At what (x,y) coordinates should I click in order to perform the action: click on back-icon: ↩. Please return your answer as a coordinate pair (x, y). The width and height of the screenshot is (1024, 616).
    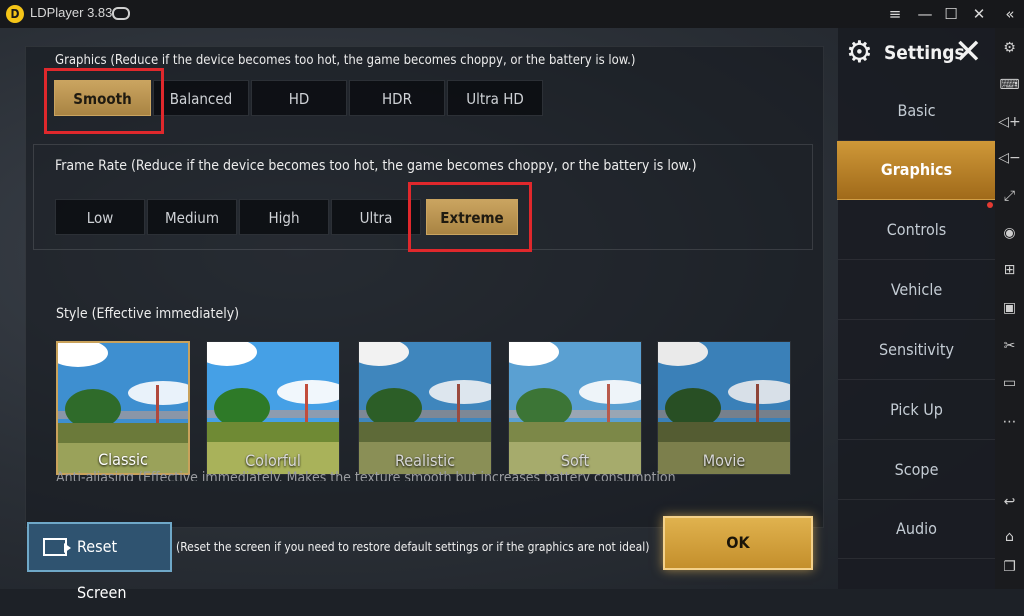
    Looking at the image, I should click on (1009, 502).